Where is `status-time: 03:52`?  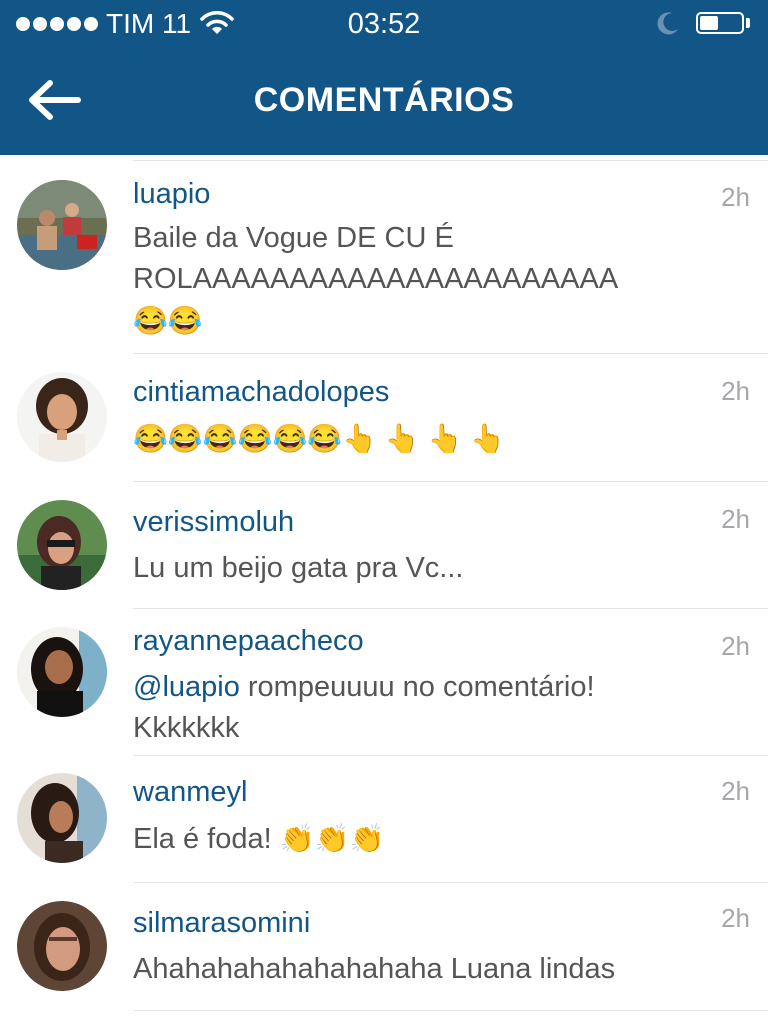
status-time: 03:52 is located at coordinates (384, 24).